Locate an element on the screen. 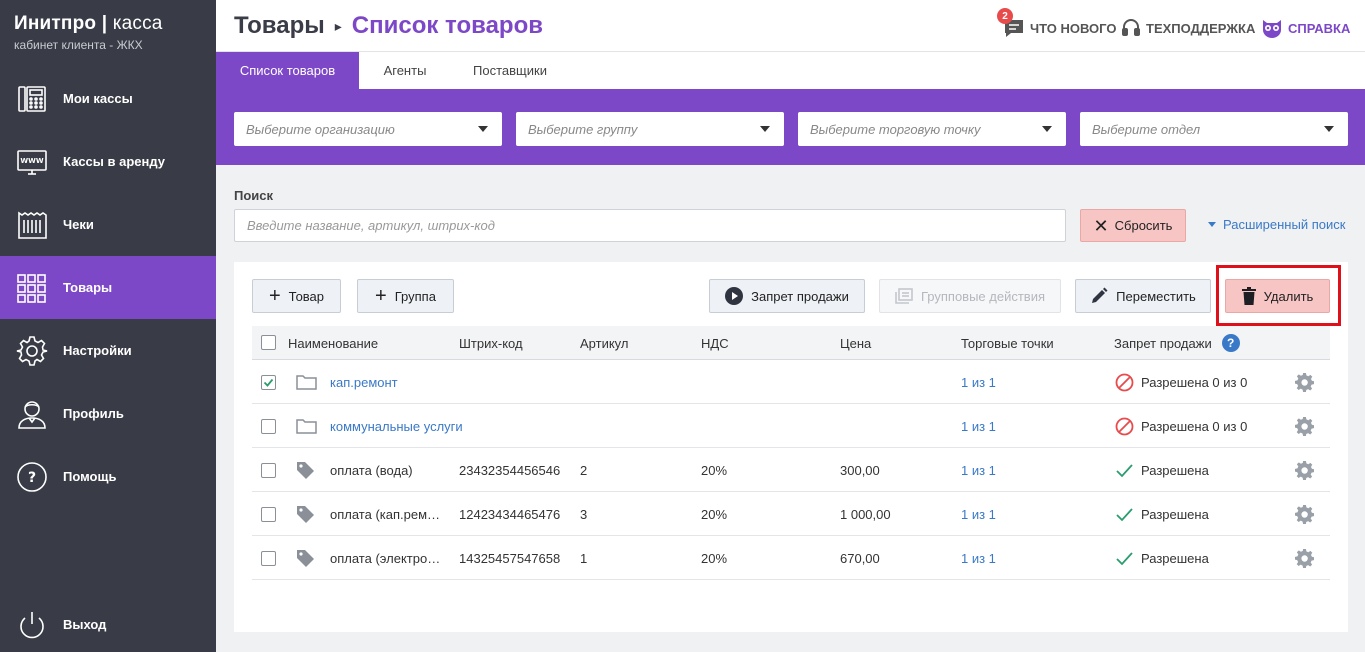 This screenshot has width=1365, height=652. plus-icon: + is located at coordinates (274, 296).